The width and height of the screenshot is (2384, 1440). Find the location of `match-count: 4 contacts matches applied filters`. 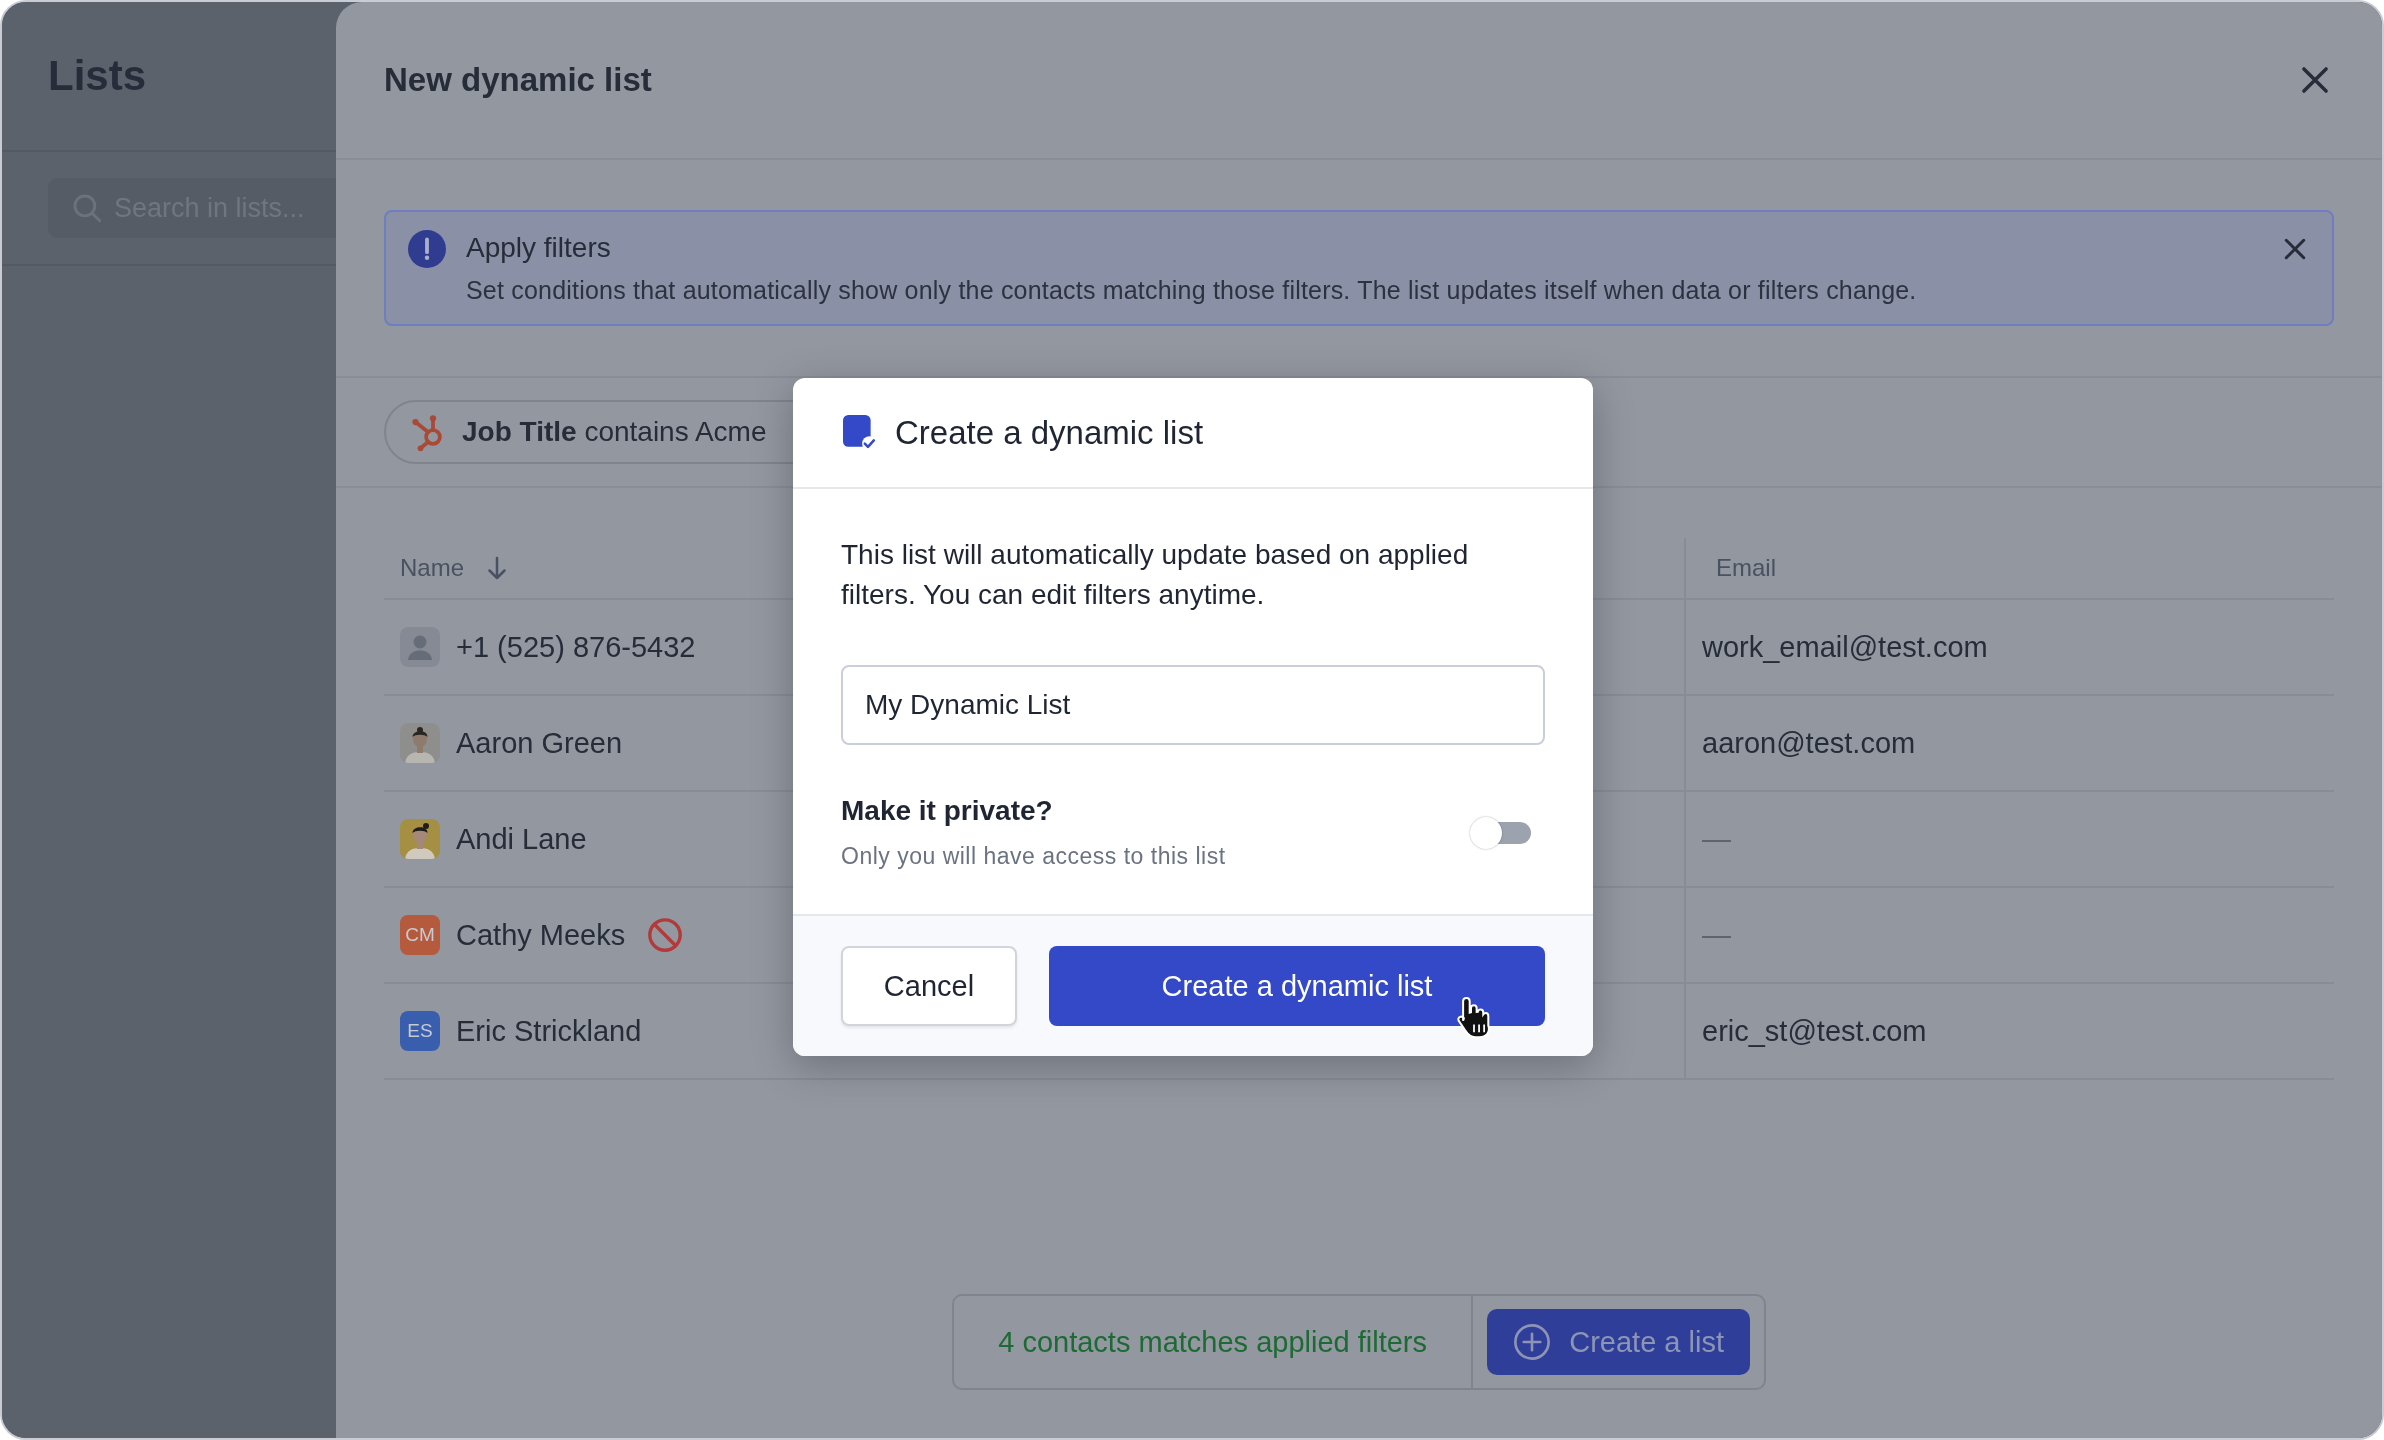

match-count: 4 contacts matches applied filters is located at coordinates (1214, 1342).